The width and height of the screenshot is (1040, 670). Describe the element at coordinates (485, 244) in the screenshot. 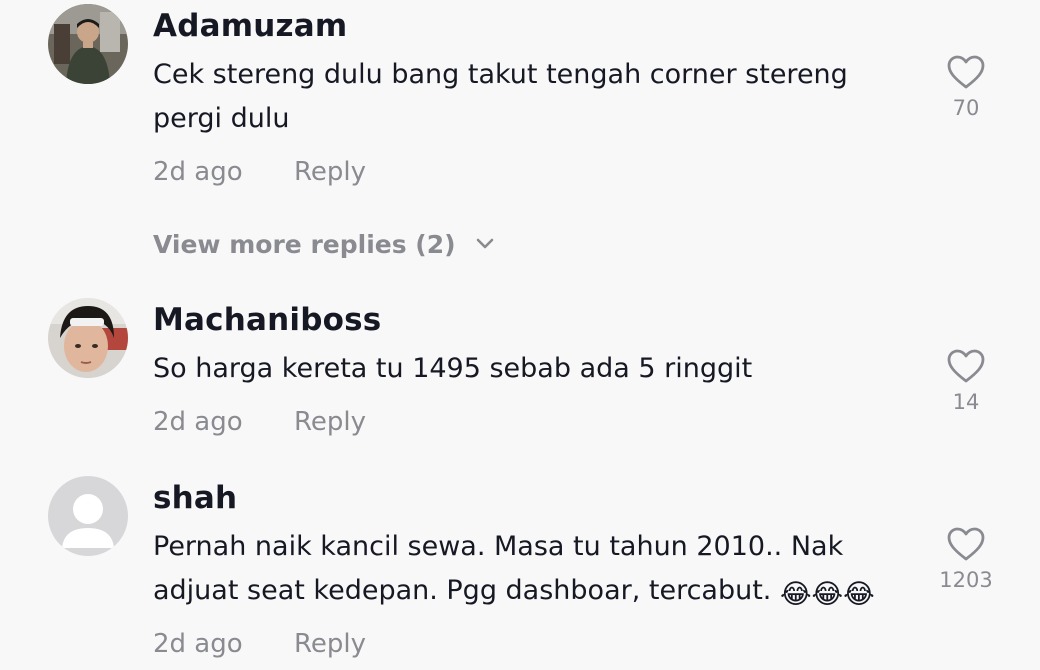

I see `chevron-down-icon` at that location.